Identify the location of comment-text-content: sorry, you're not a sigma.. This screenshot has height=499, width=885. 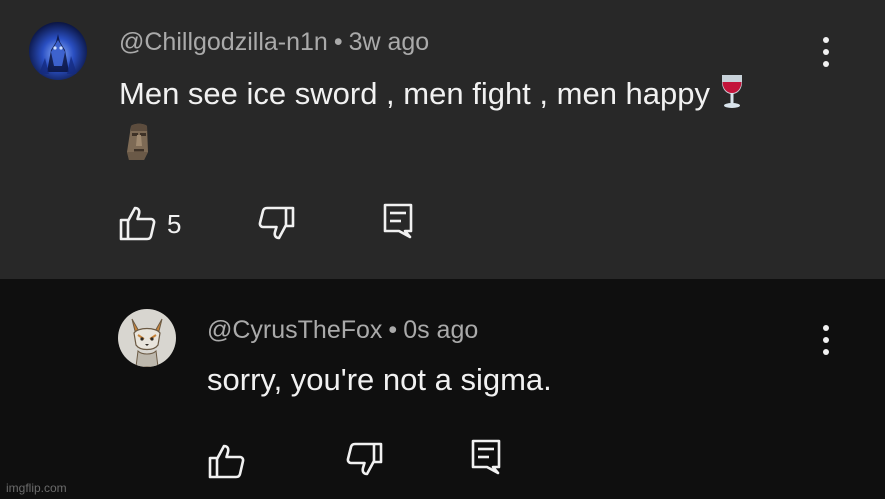
(379, 379).